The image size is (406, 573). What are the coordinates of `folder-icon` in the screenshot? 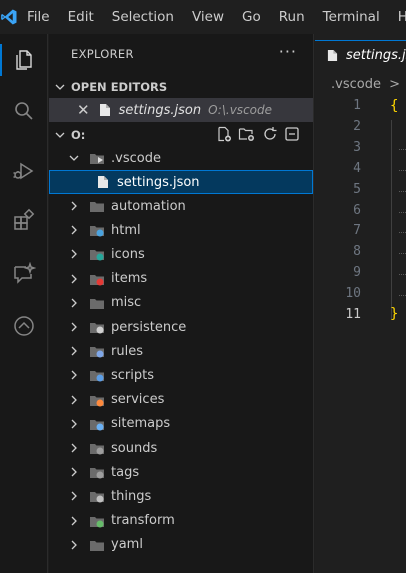 It's located at (97, 545).